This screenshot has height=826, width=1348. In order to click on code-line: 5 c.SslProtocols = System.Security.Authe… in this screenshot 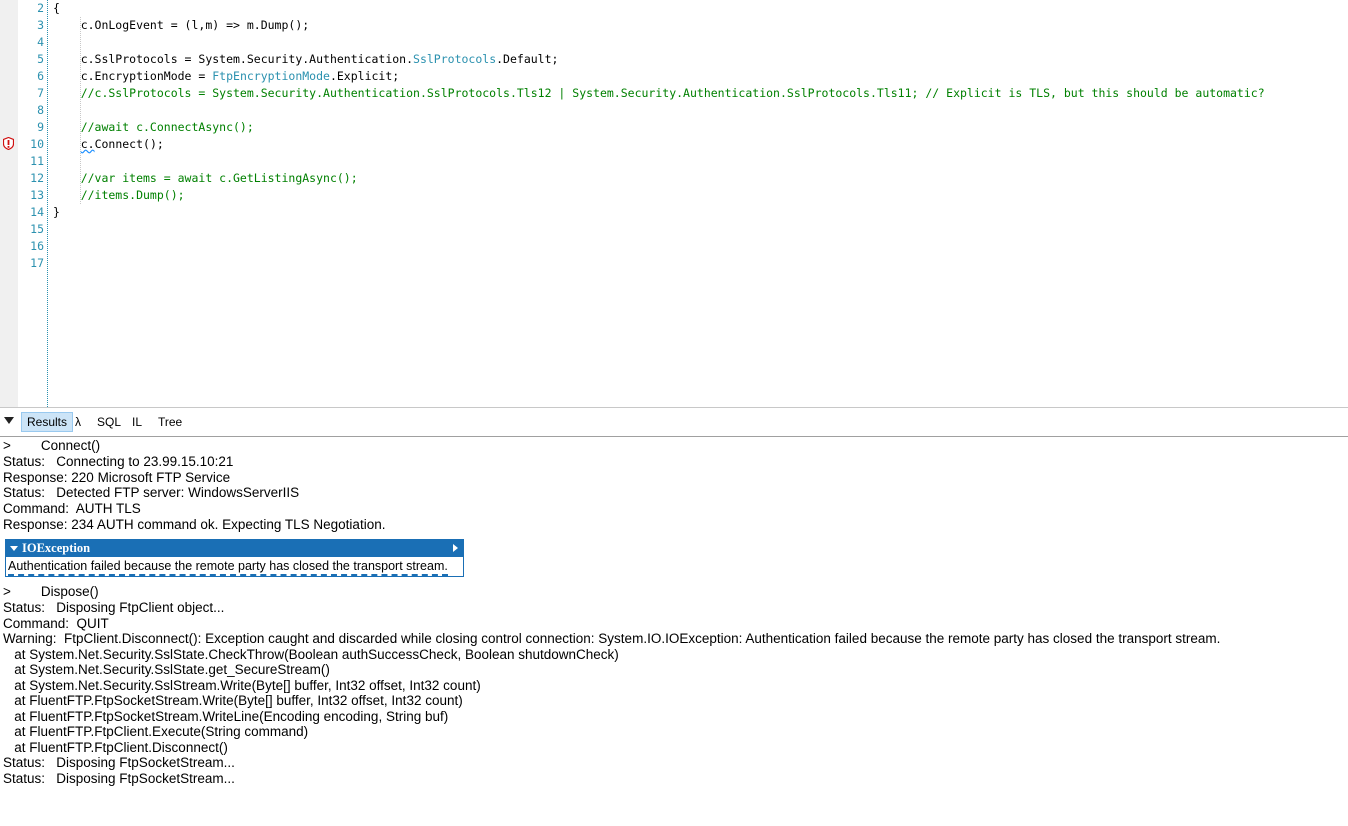, I will do `click(674, 59)`.